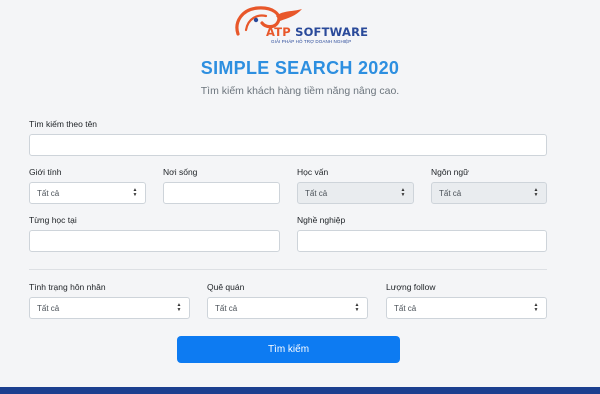 The width and height of the screenshot is (600, 394). I want to click on name-search-input, so click(288, 145).